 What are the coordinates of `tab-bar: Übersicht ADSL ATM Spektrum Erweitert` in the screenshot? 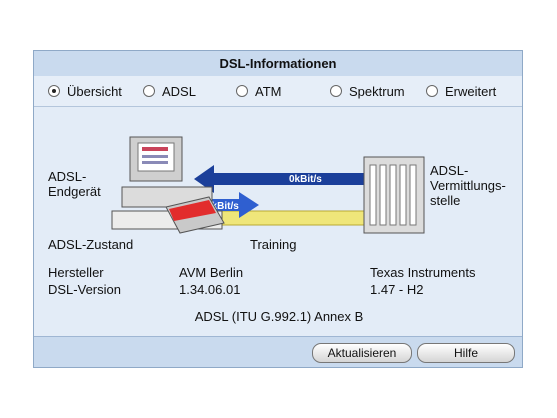 It's located at (278, 91).